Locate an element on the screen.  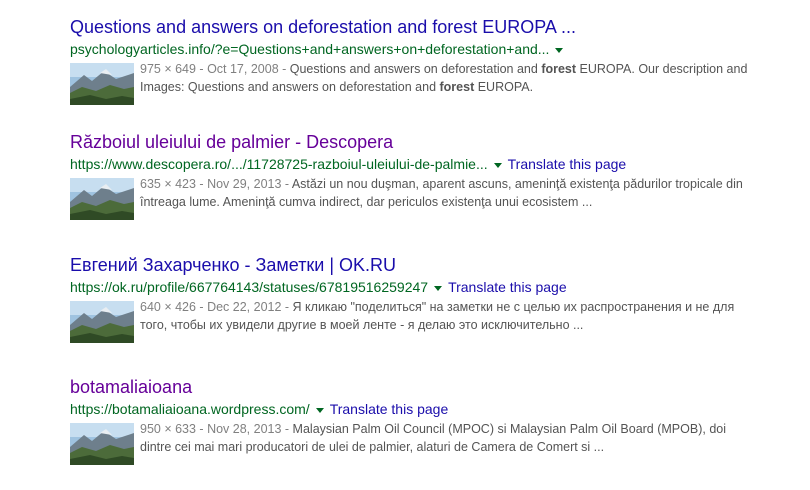
result-title-link: Евгений Захарченко - Заметки | OK.RU is located at coordinates (420, 265).